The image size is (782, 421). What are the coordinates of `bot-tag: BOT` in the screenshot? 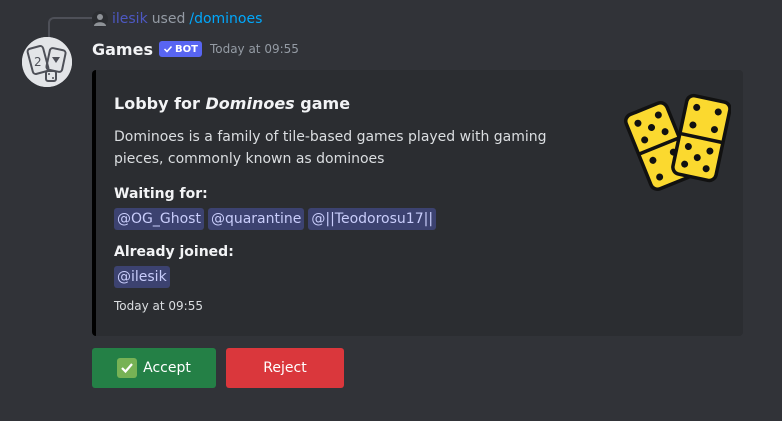 It's located at (180, 49).